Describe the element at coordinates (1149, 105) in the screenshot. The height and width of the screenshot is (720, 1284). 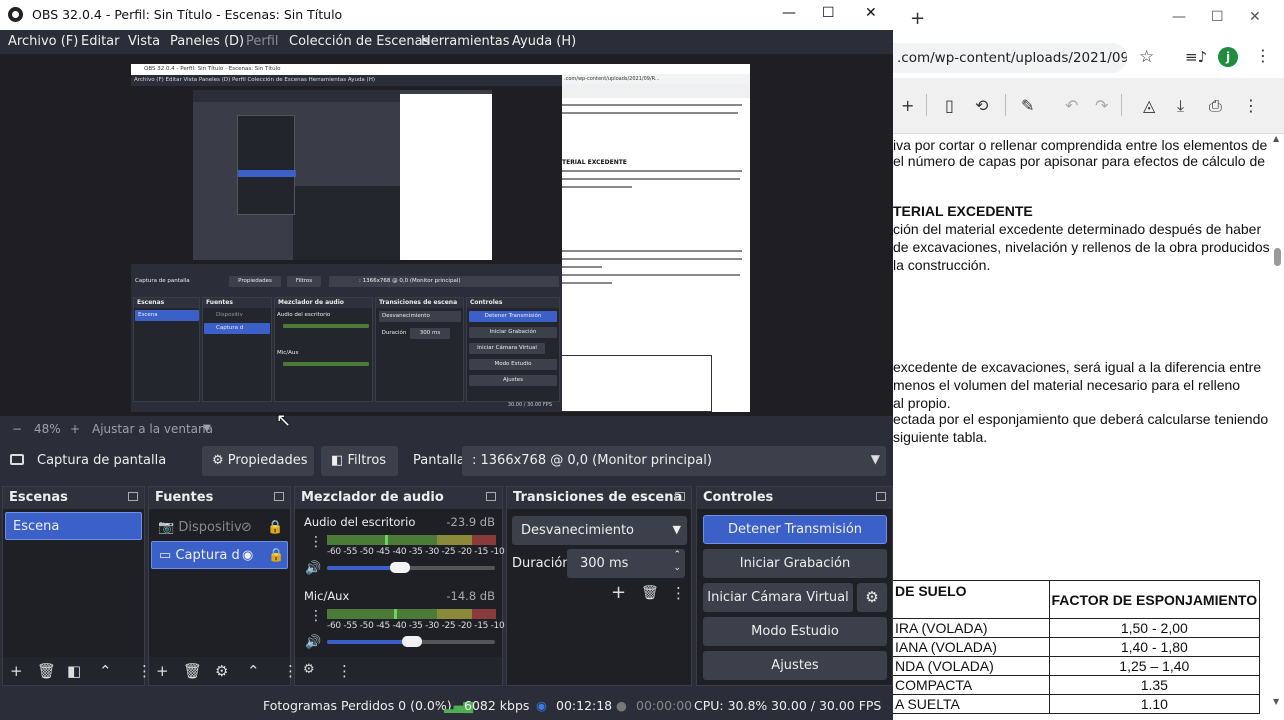
I see `annotate-icon: ◬` at that location.